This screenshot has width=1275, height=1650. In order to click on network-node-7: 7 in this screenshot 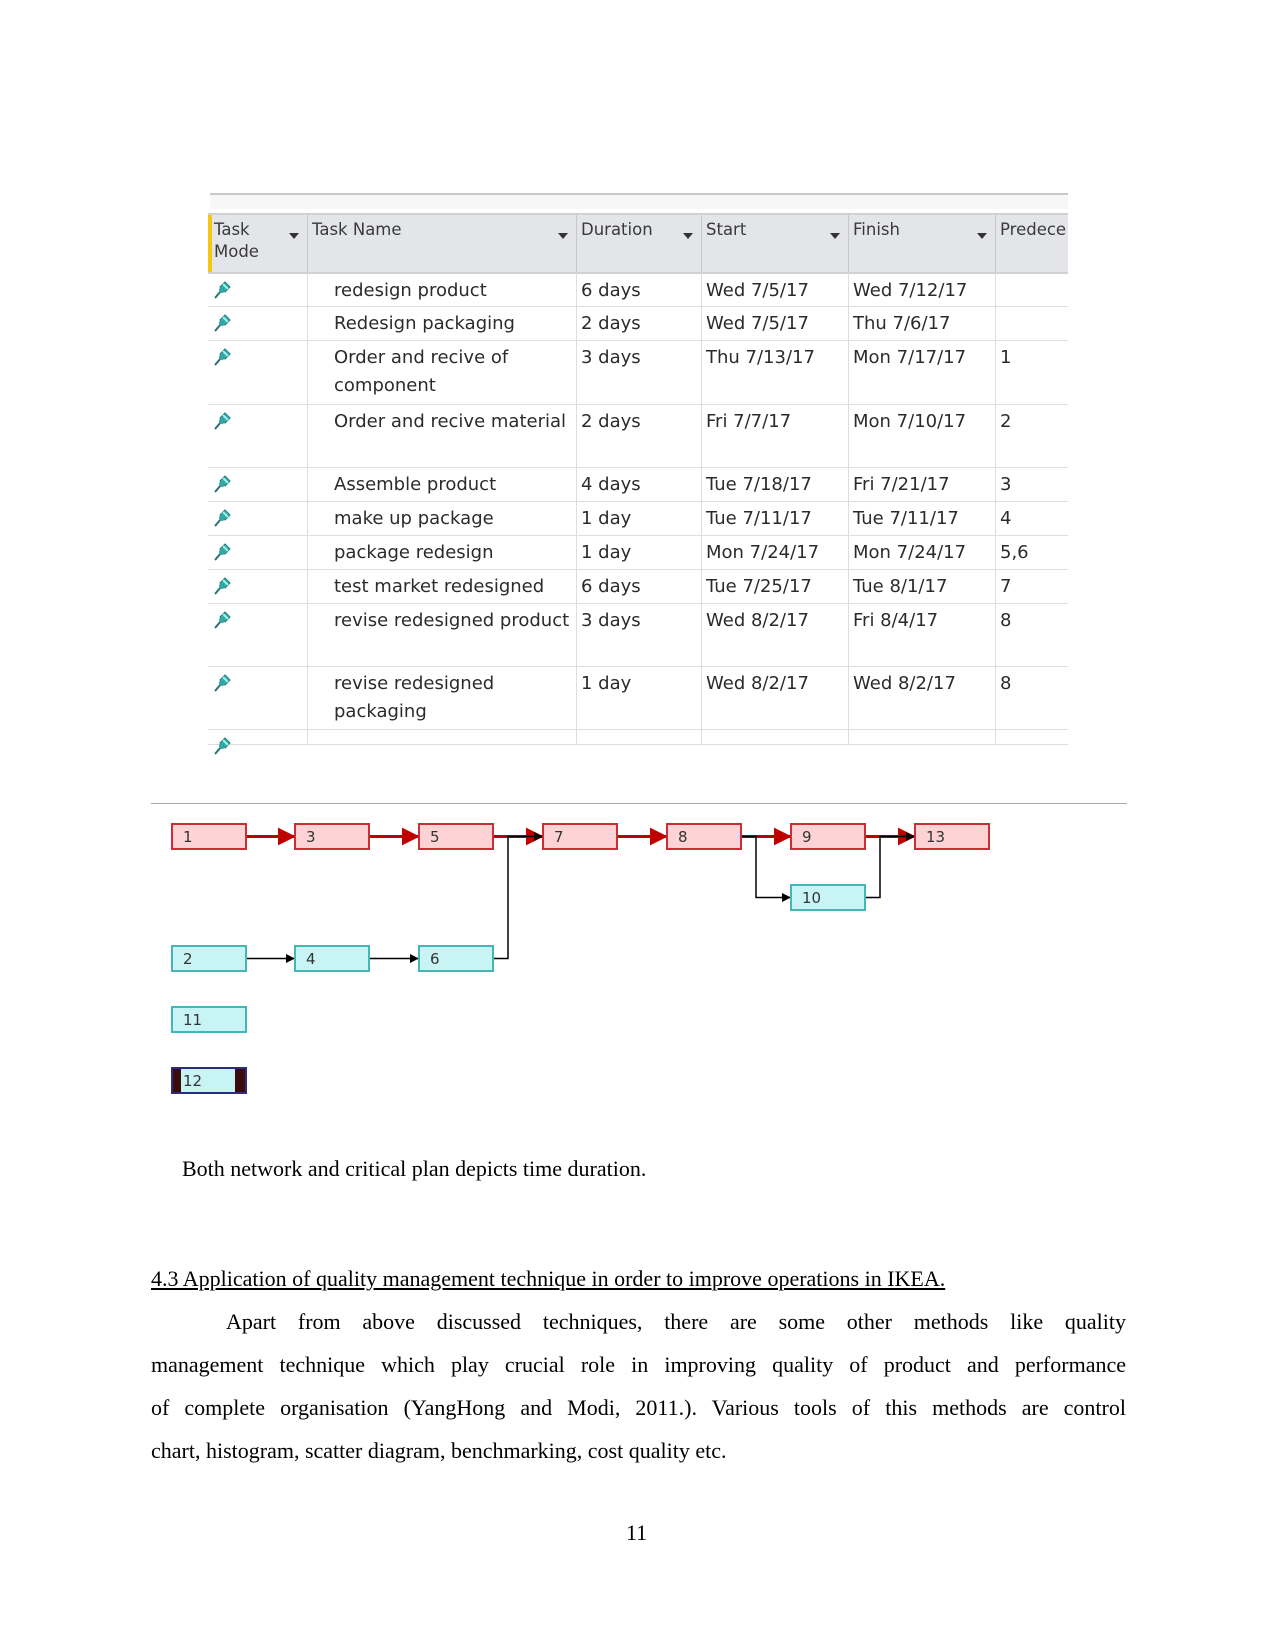, I will do `click(580, 836)`.